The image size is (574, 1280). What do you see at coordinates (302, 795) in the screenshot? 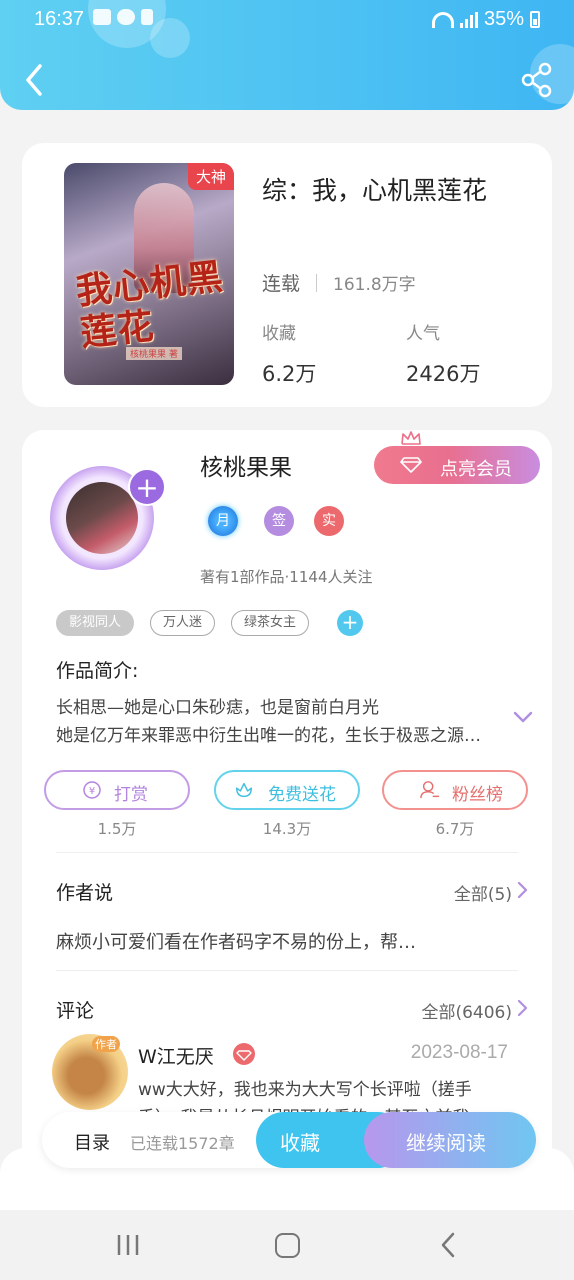
I see `send-flower-label: 免费送花` at bounding box center [302, 795].